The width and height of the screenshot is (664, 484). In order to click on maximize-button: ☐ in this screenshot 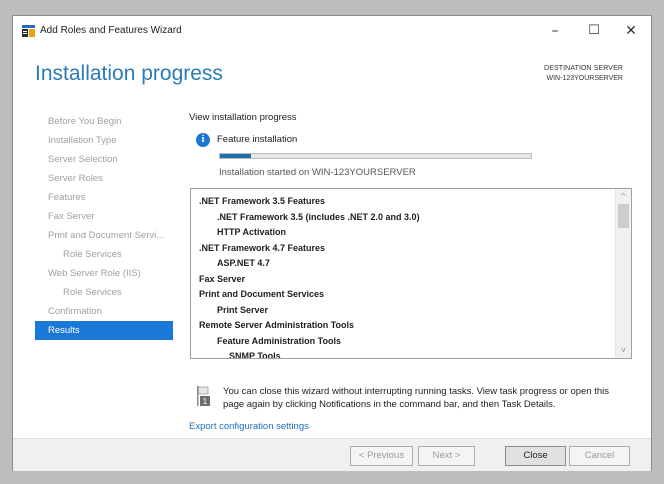, I will do `click(594, 31)`.